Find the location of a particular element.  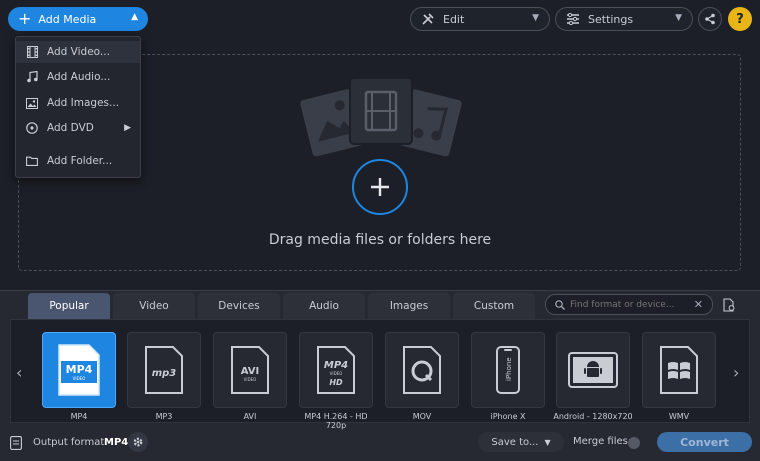

format-label: MOV is located at coordinates (422, 416).